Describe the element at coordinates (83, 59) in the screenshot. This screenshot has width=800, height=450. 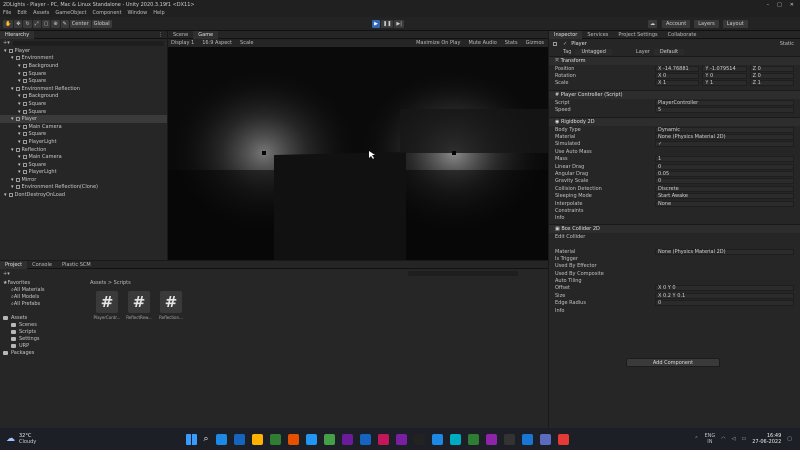
I see `hierarchy-item: ▾ Environment` at that location.